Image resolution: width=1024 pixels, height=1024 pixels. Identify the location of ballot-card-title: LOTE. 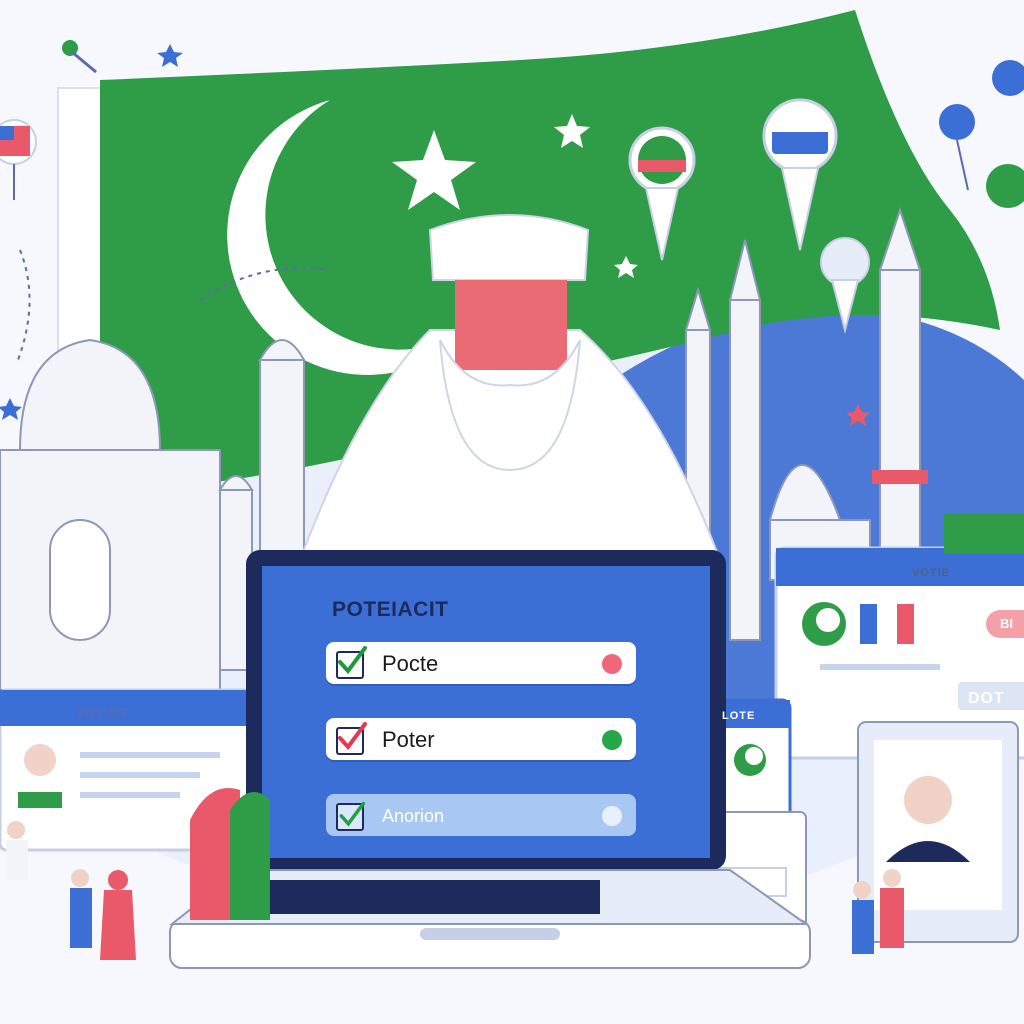
(739, 716).